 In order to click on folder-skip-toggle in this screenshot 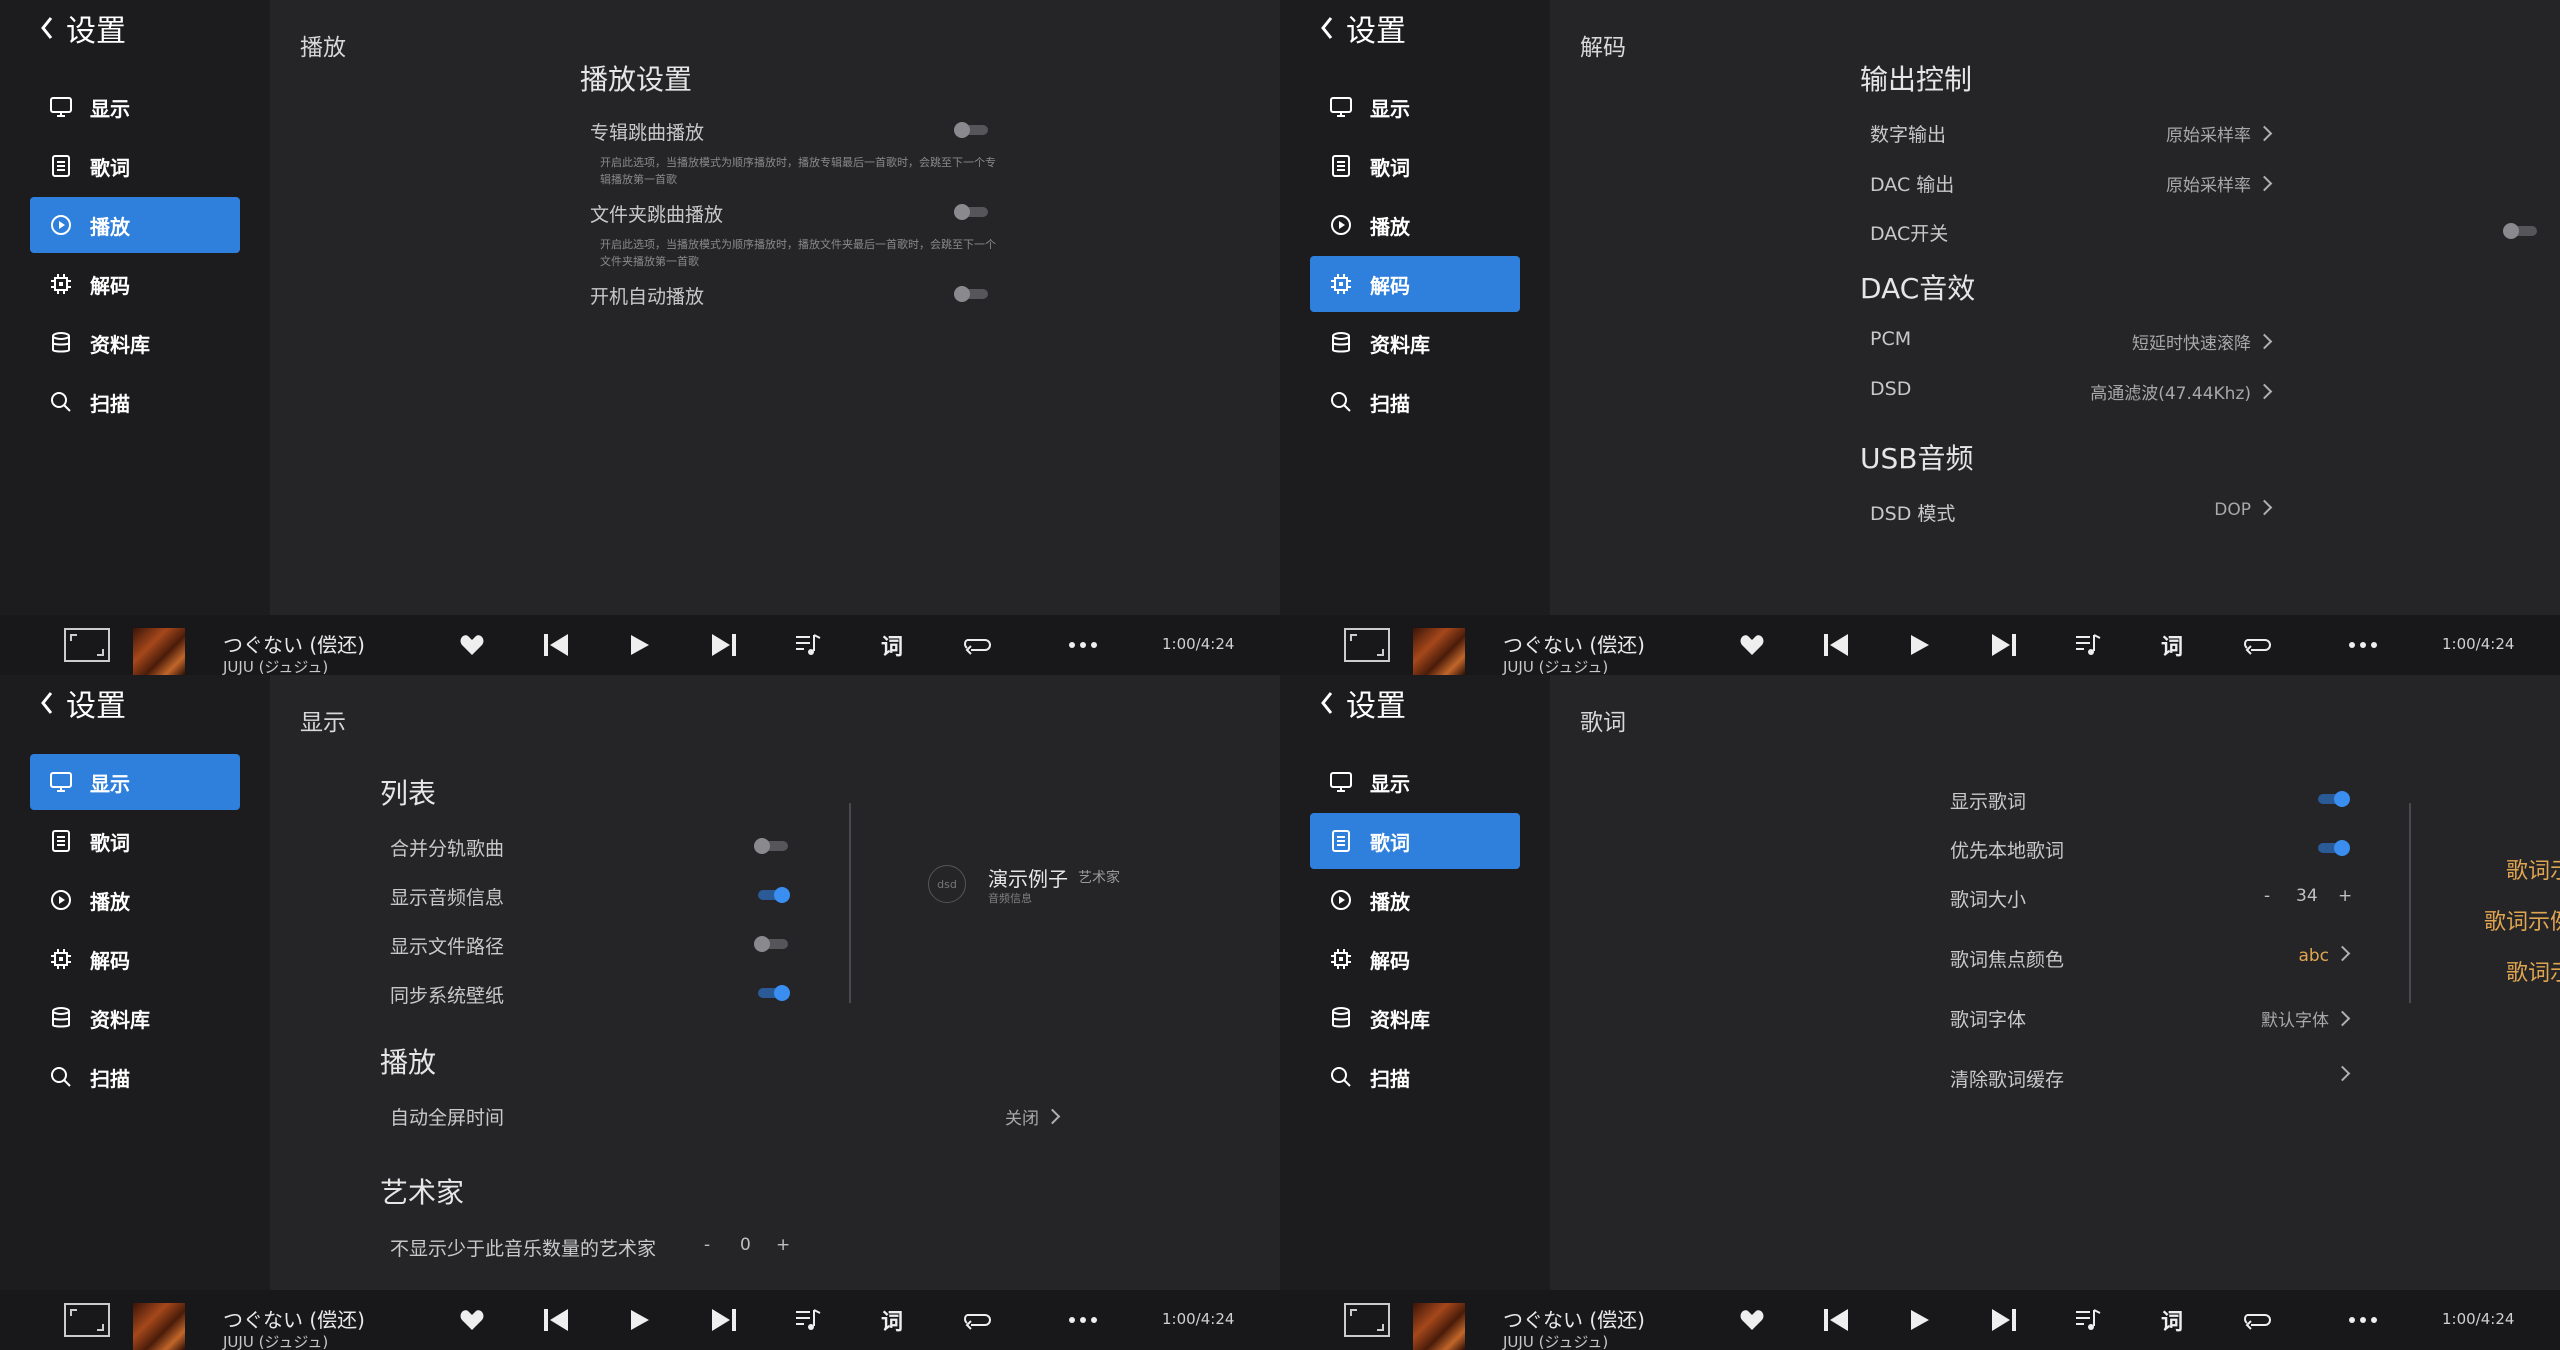, I will do `click(972, 212)`.